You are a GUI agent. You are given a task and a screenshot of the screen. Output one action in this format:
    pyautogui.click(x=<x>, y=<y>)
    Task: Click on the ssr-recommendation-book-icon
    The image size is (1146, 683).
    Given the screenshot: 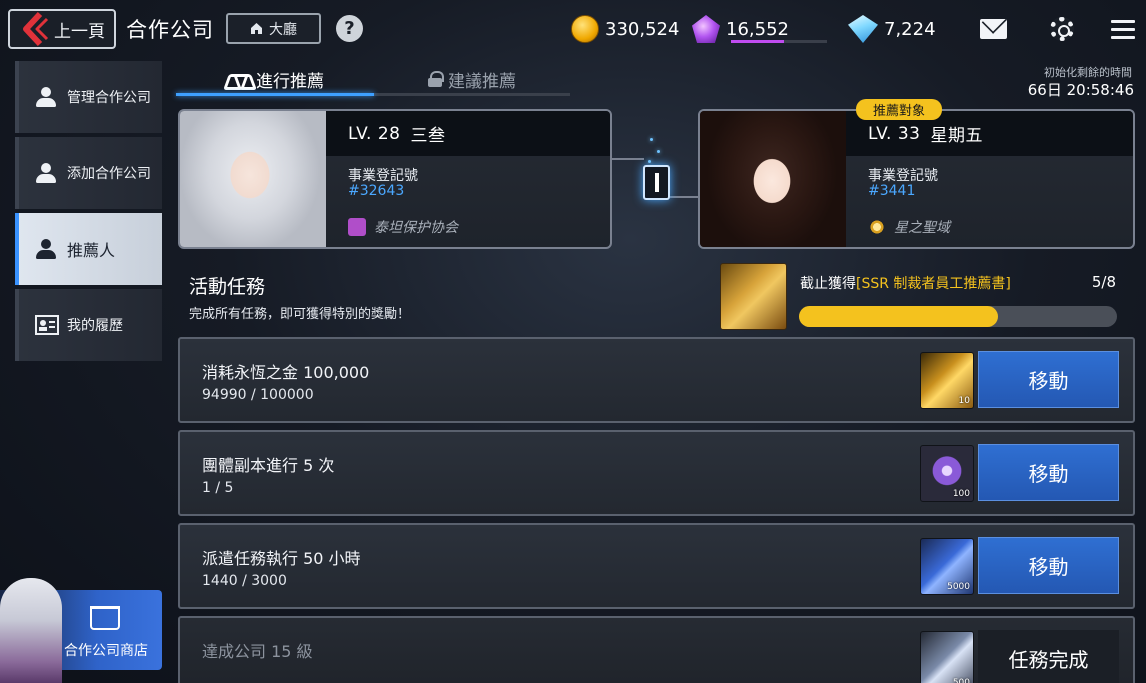 What is the action you would take?
    pyautogui.click(x=753, y=296)
    